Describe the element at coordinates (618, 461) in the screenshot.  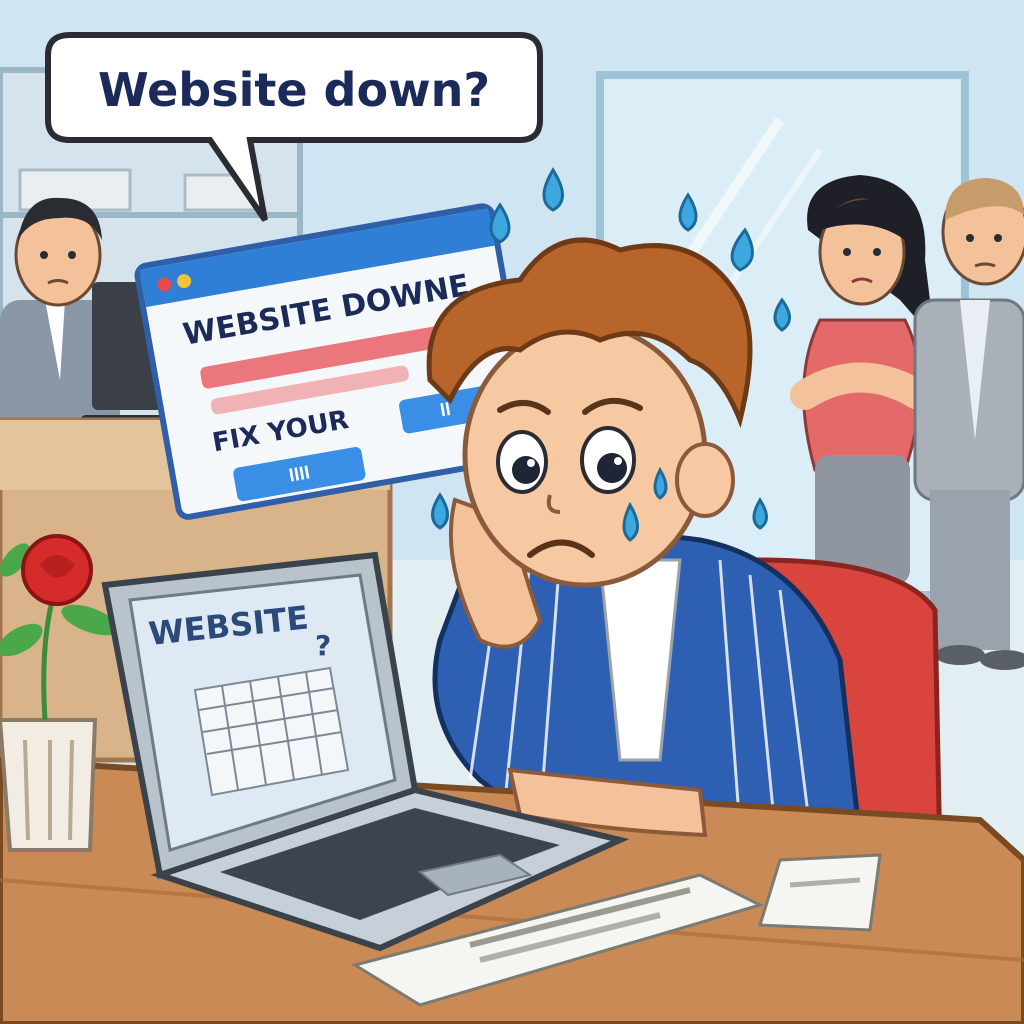
I see `right-eye-shine` at that location.